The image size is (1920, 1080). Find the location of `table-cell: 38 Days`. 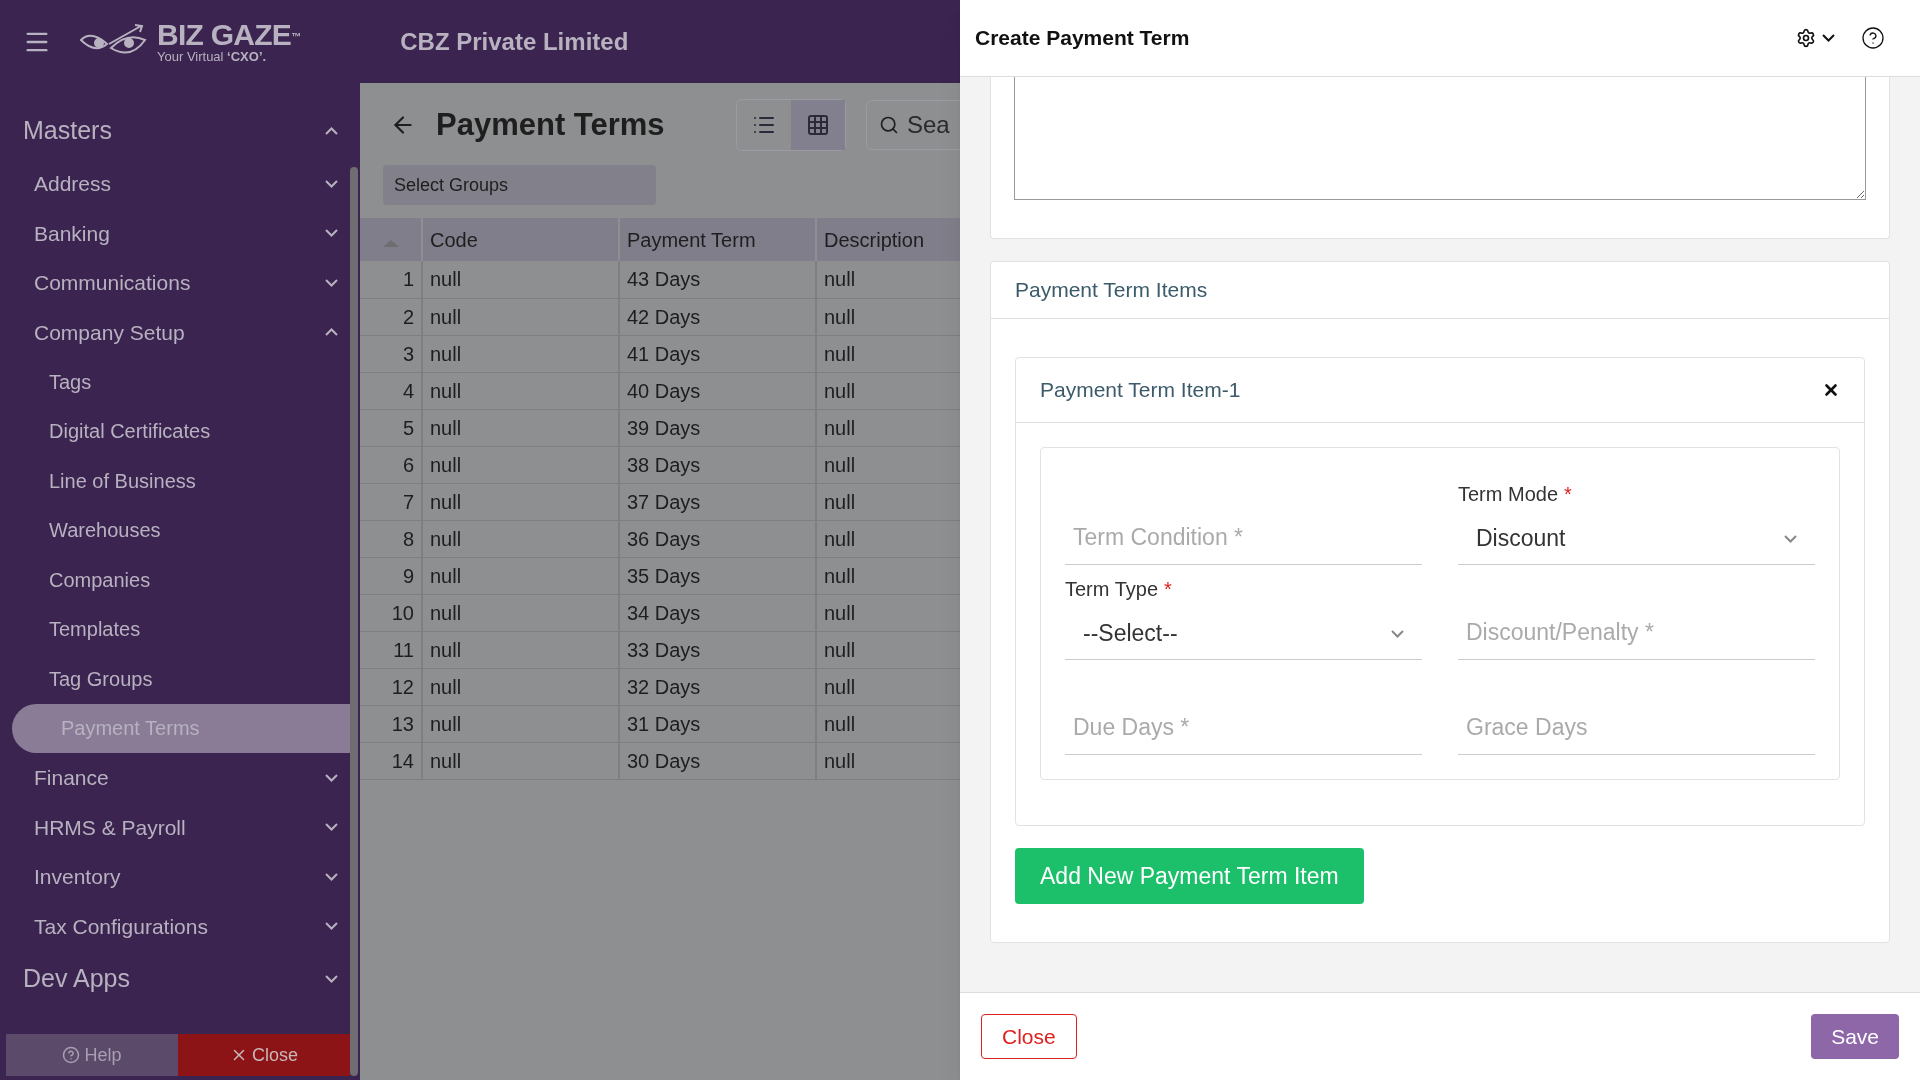

table-cell: 38 Days is located at coordinates (717, 464).